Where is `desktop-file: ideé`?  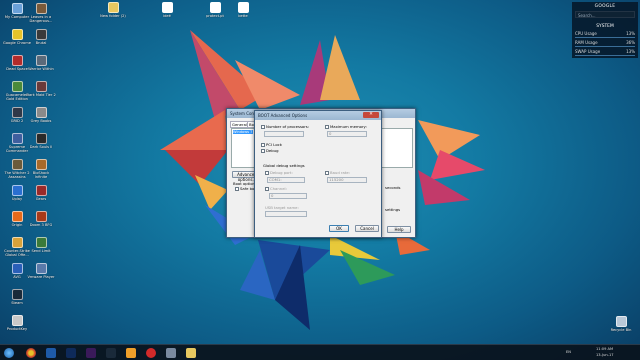
desktop-file: ideé is located at coordinates (167, 17).